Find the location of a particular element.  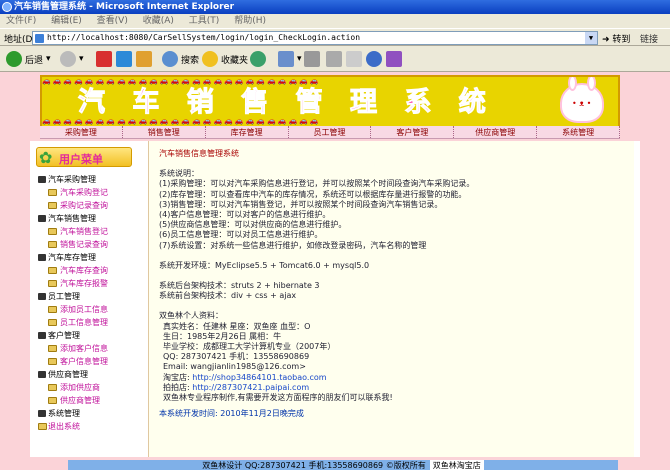

nav-purchase: 采购管理 is located at coordinates (81, 132).